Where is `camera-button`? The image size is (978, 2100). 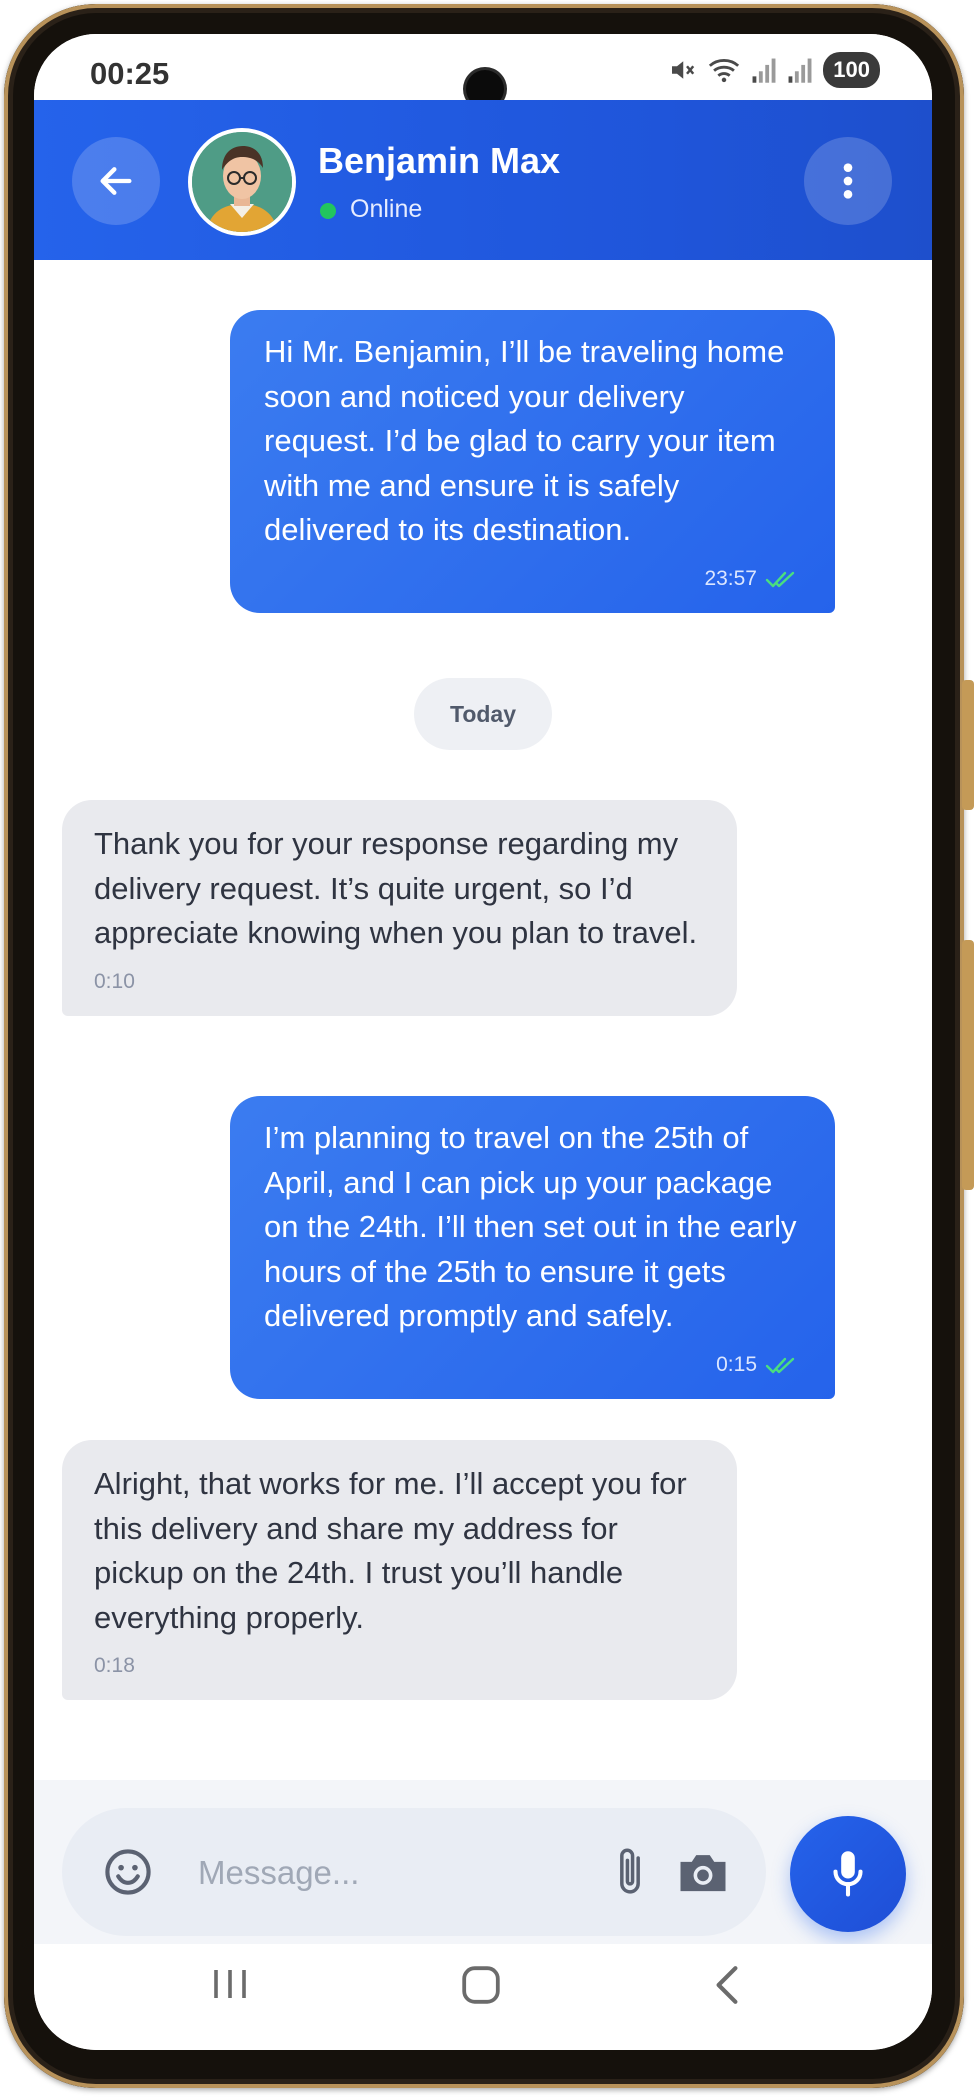
camera-button is located at coordinates (703, 1872).